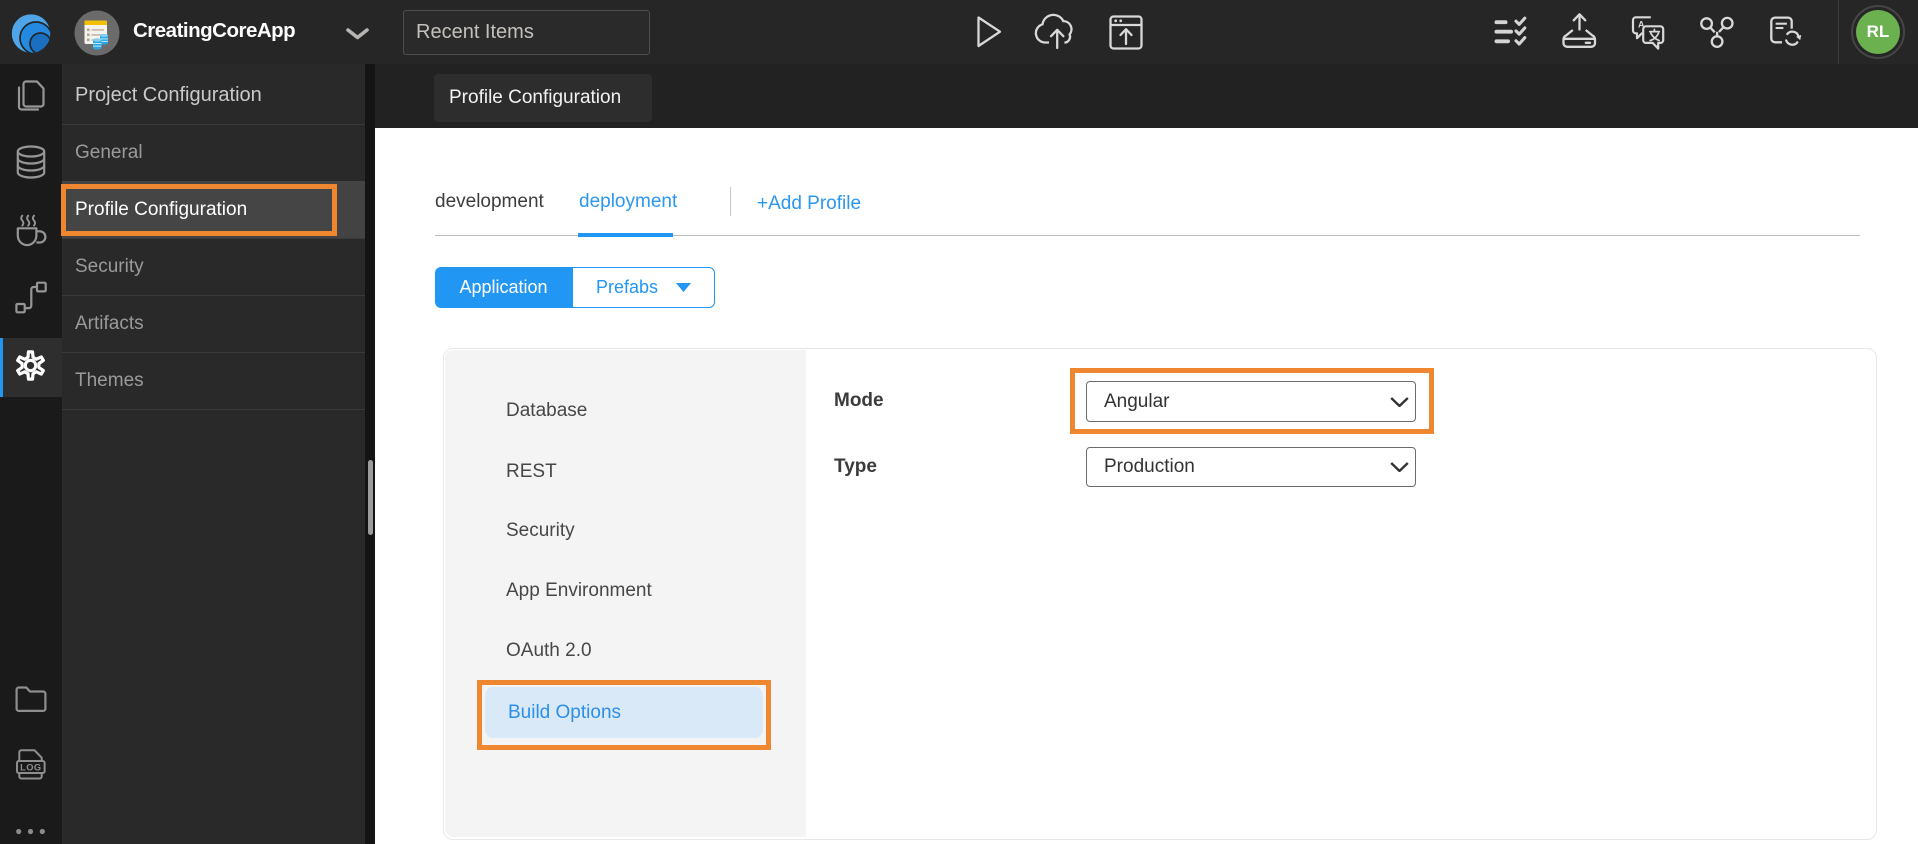 The height and width of the screenshot is (844, 1918). I want to click on svg-text: A, so click(1641, 25).